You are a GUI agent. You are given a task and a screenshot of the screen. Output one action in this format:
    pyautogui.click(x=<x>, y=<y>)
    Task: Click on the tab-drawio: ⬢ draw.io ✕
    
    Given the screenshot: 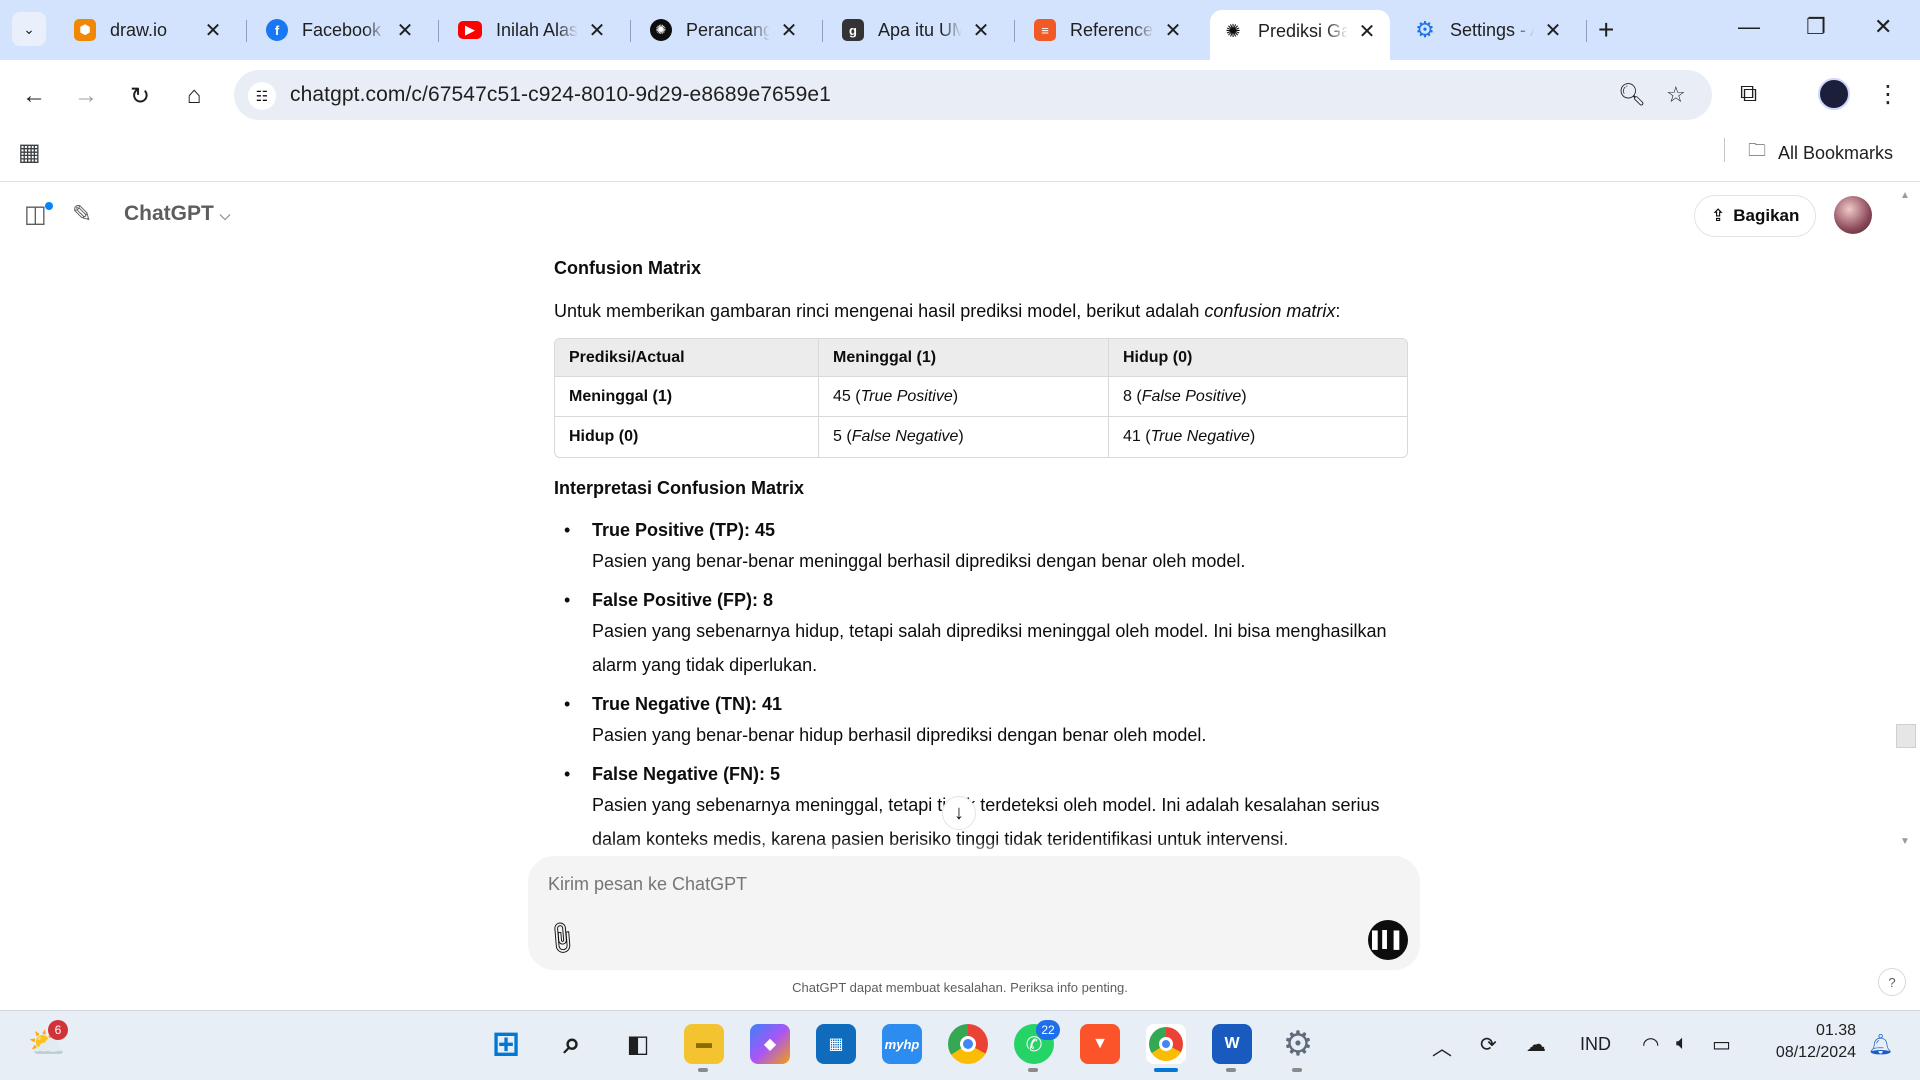 What is the action you would take?
    pyautogui.click(x=149, y=30)
    